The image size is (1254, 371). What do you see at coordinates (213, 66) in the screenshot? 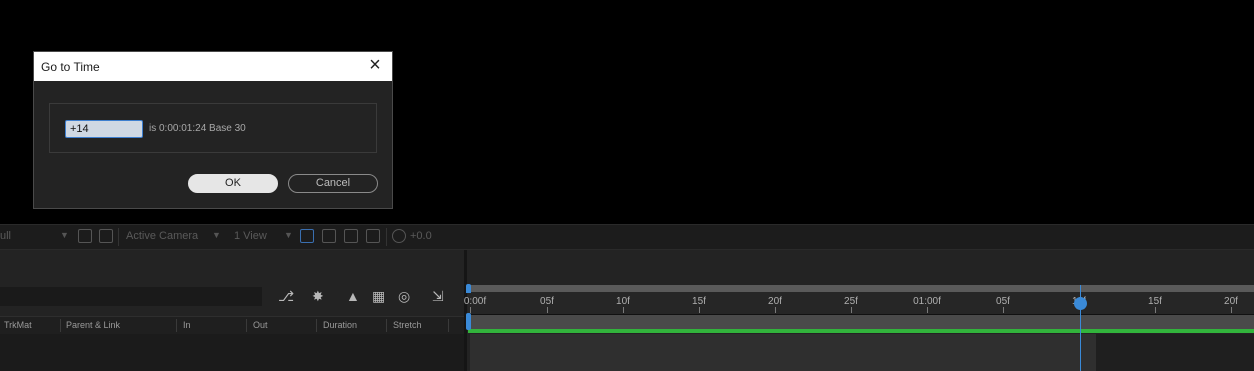
I see `dialog-titlebar: Go to Time ×` at bounding box center [213, 66].